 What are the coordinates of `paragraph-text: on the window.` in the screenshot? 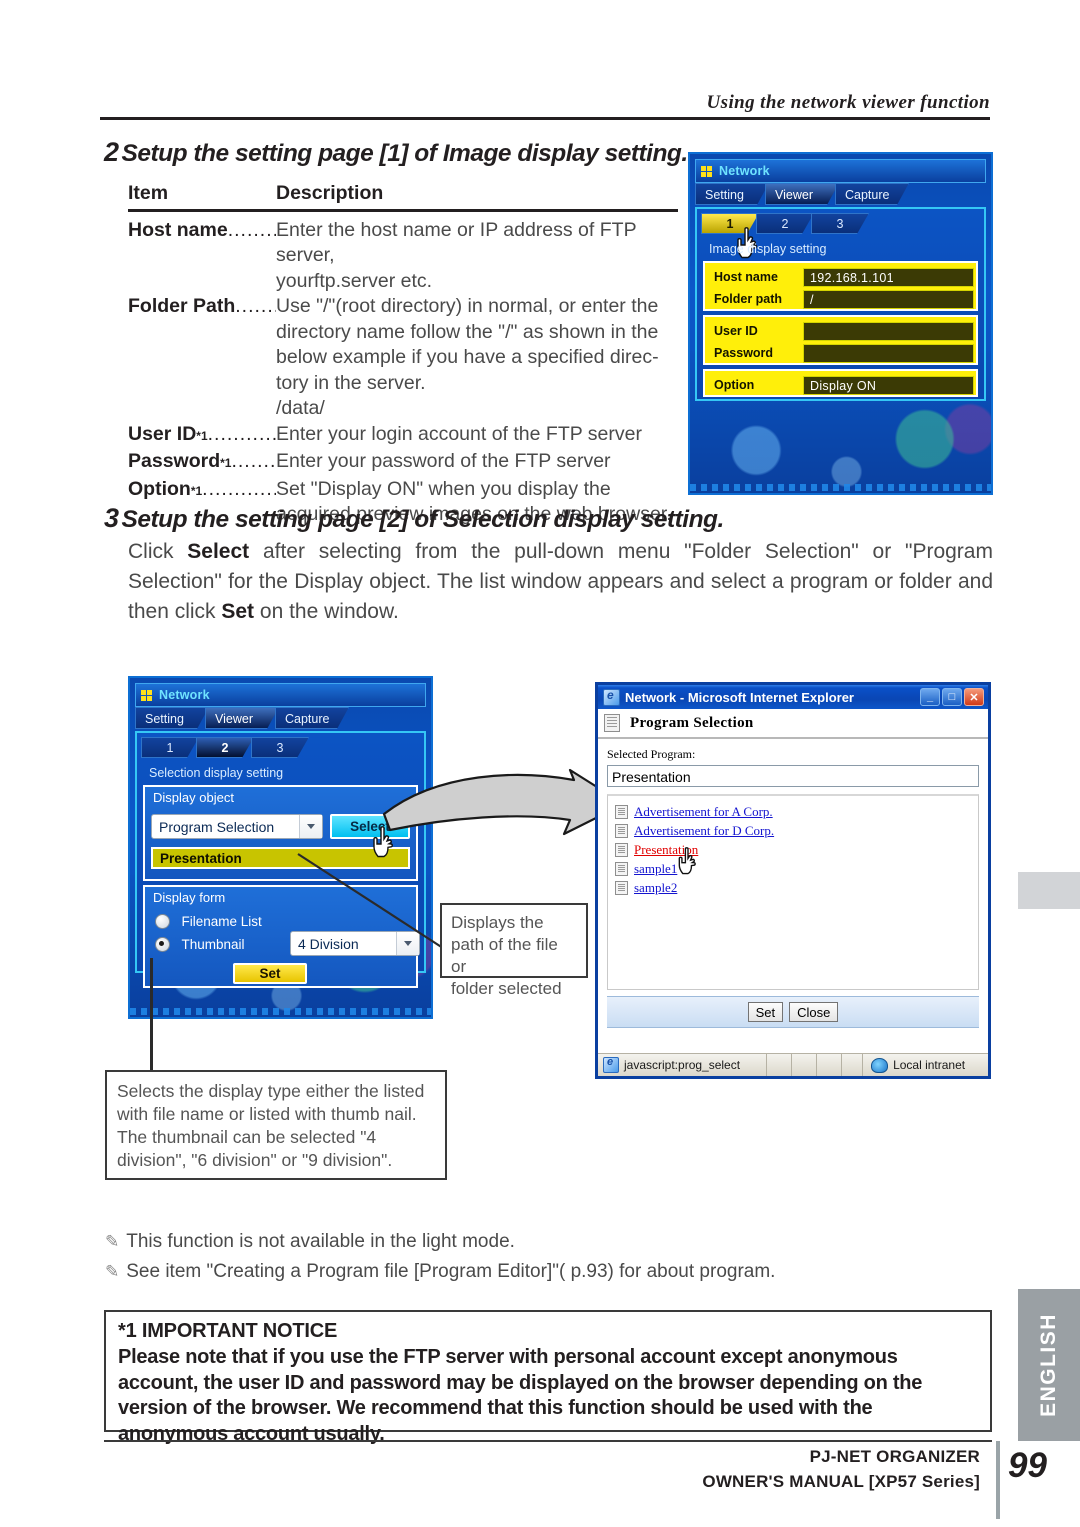 It's located at (326, 611).